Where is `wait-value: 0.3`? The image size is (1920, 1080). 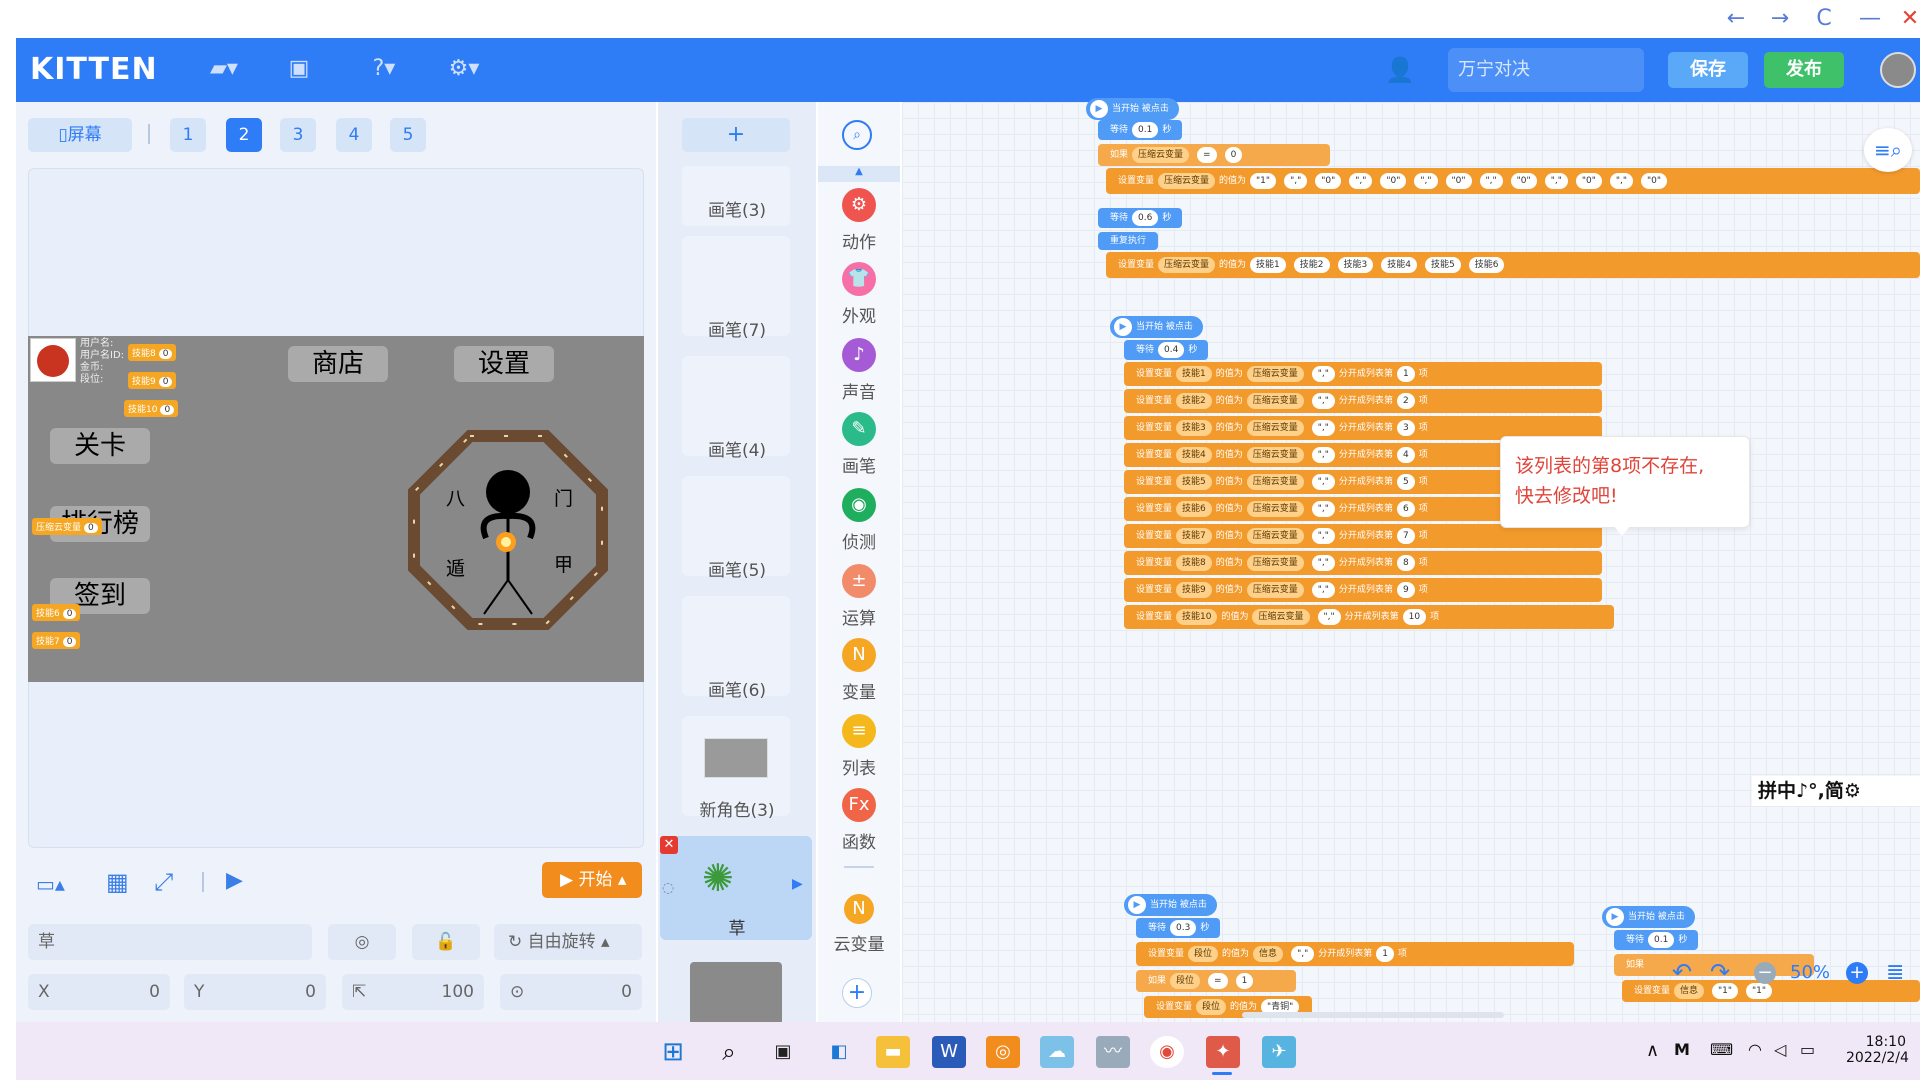 wait-value: 0.3 is located at coordinates (1183, 928).